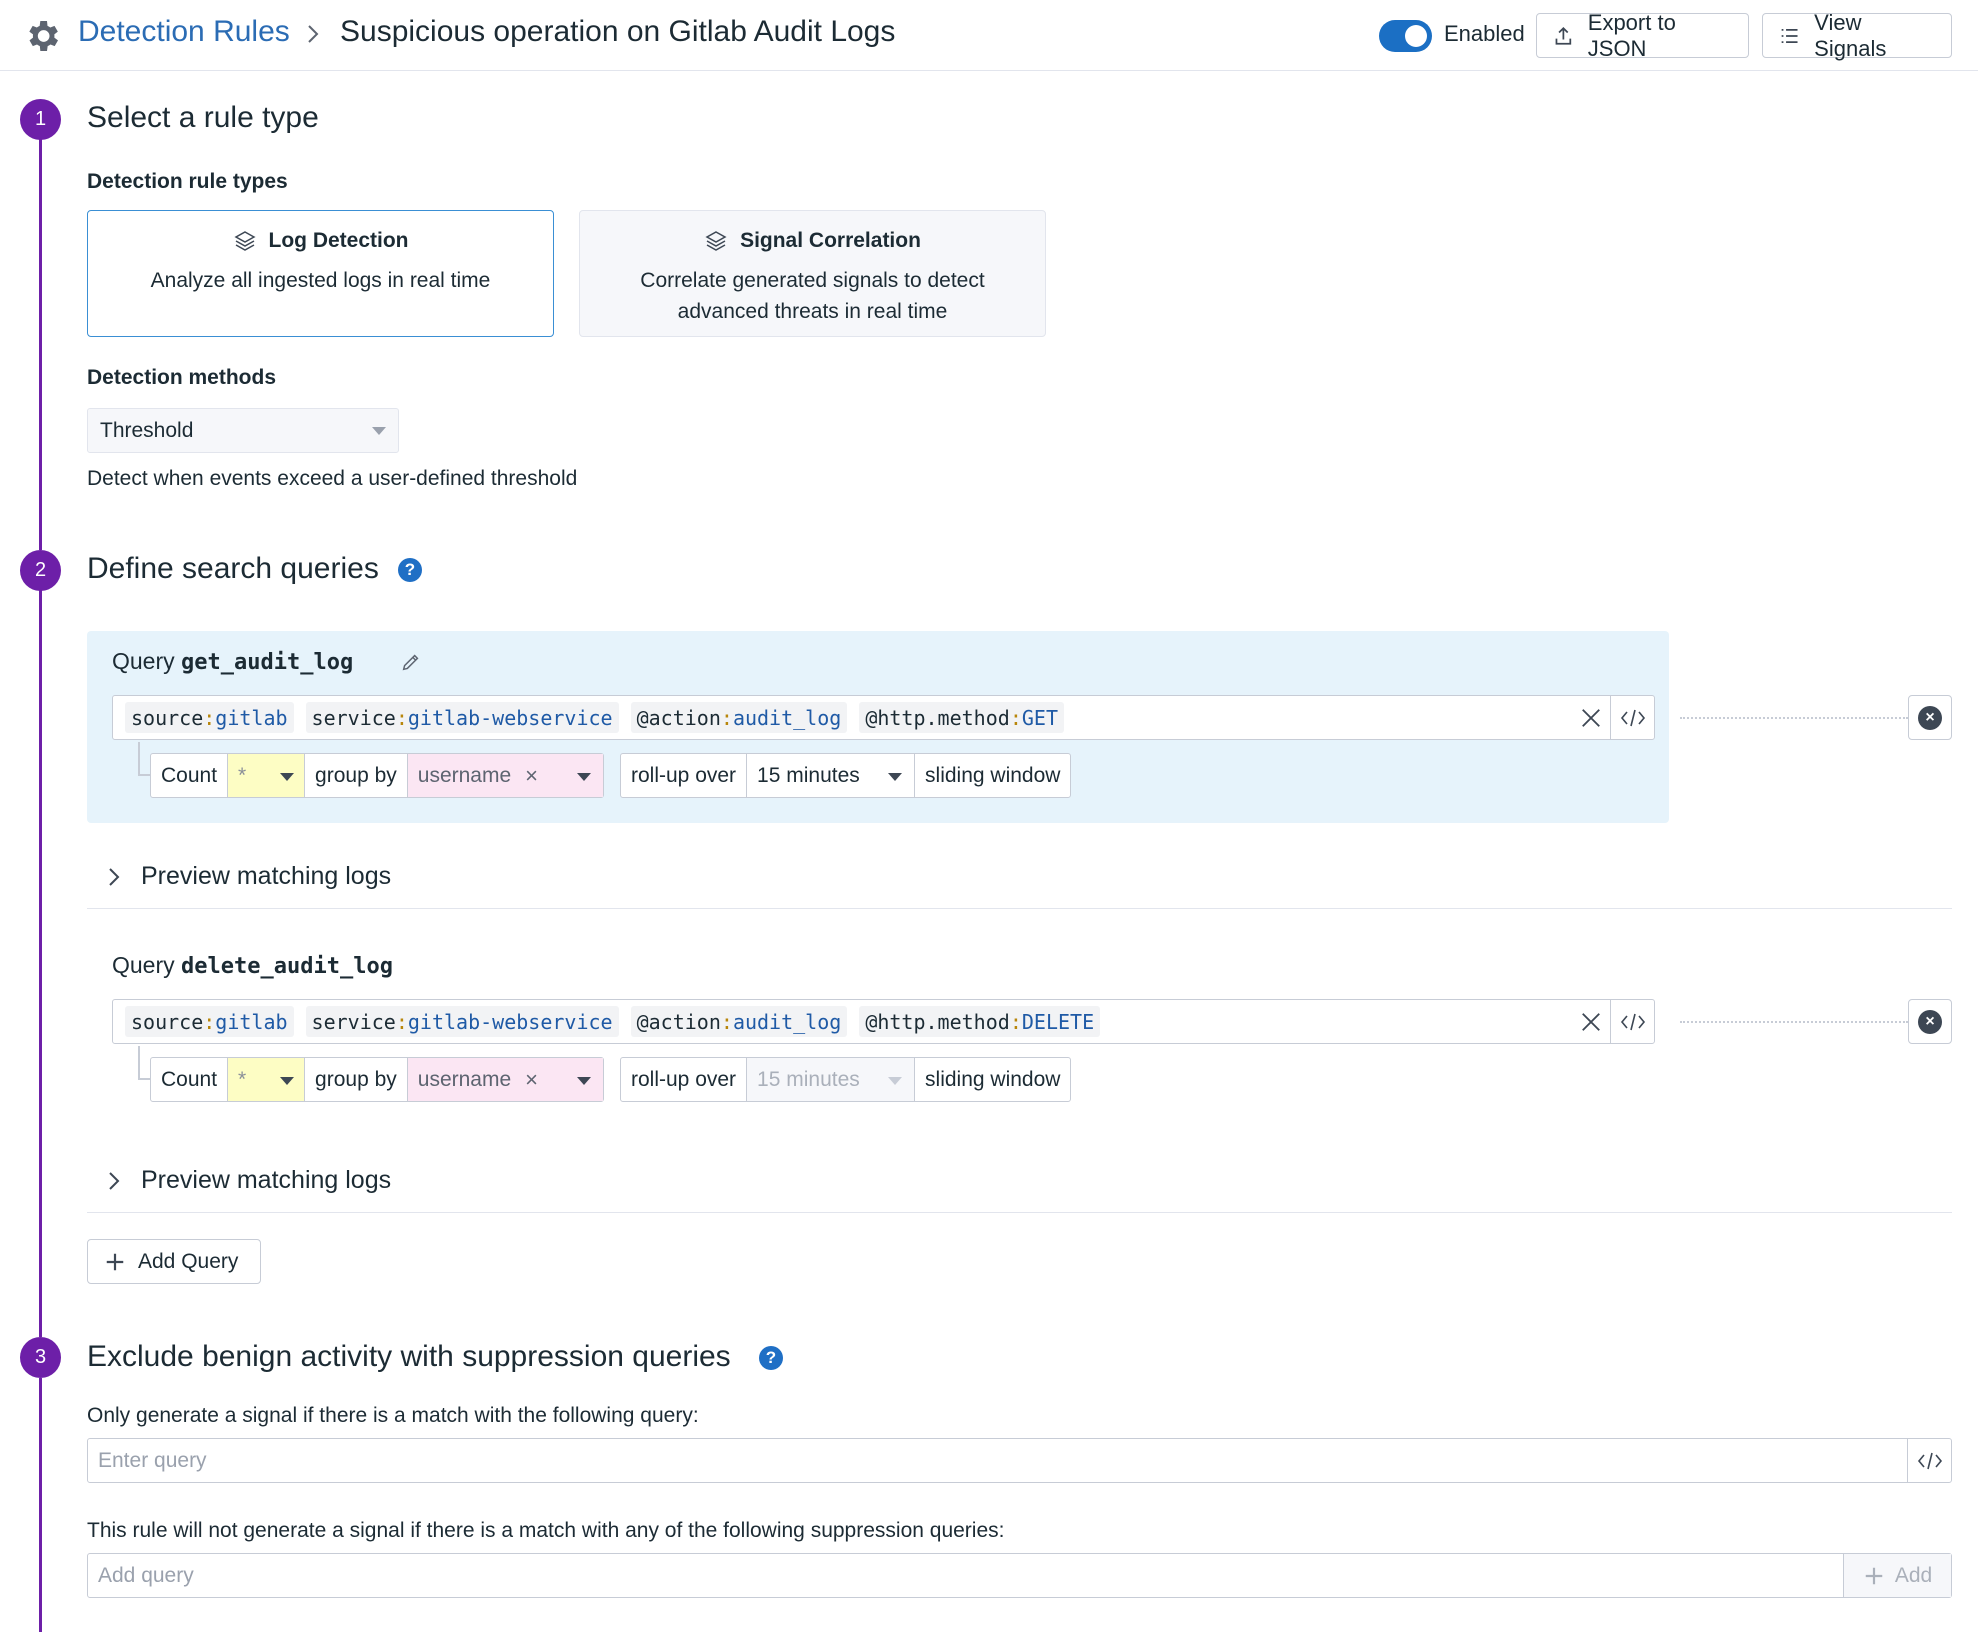 Image resolution: width=1978 pixels, height=1632 pixels. Describe the element at coordinates (40, 1357) in the screenshot. I see `step-3-badge: 3` at that location.